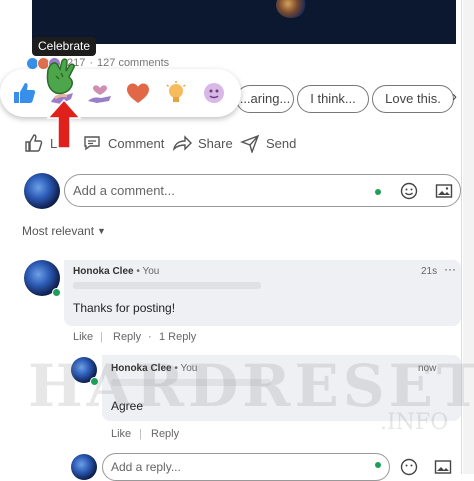 The height and width of the screenshot is (481, 474). What do you see at coordinates (100, 93) in the screenshot?
I see `support-icon` at bounding box center [100, 93].